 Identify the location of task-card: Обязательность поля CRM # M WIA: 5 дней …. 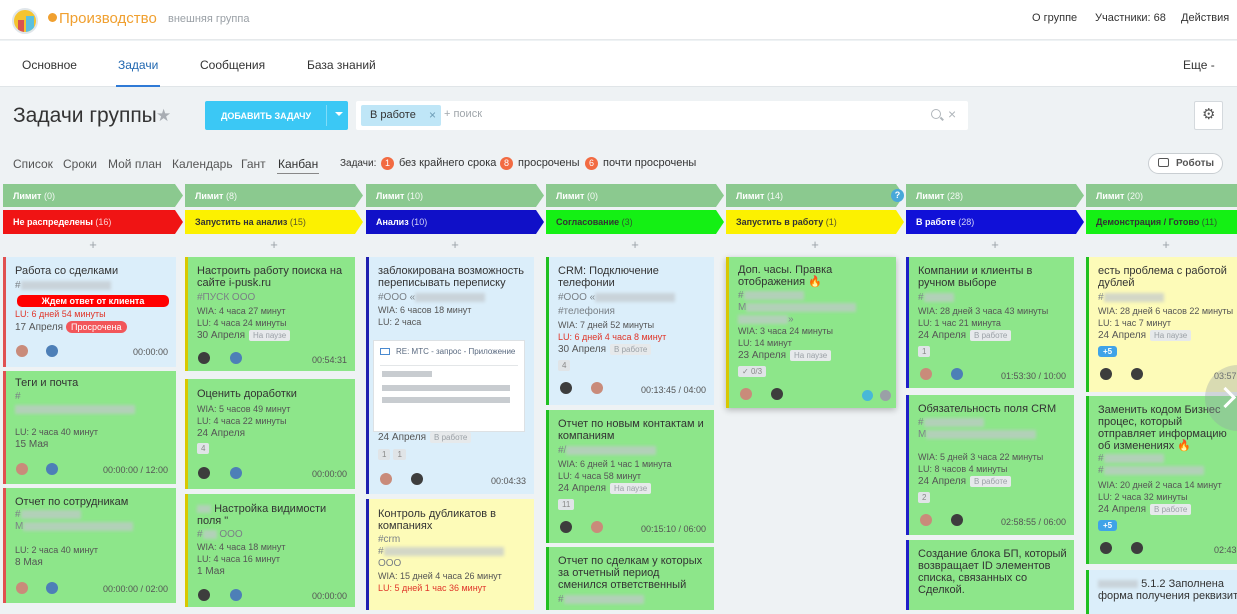
(990, 465).